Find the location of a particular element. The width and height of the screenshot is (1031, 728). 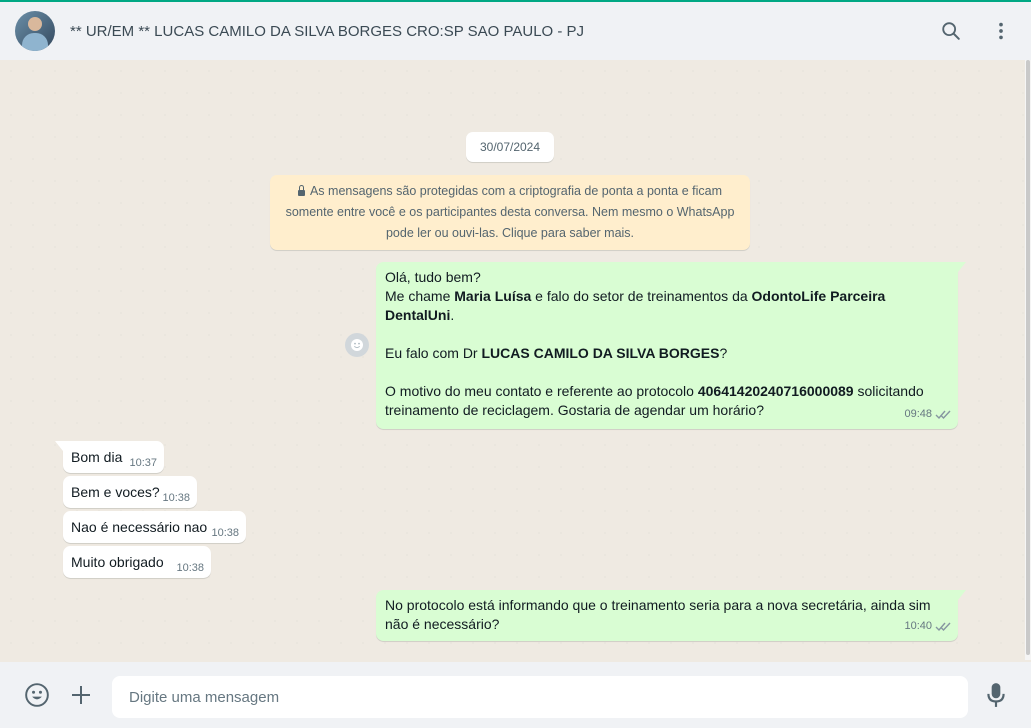

emoji-button is located at coordinates (37, 695).